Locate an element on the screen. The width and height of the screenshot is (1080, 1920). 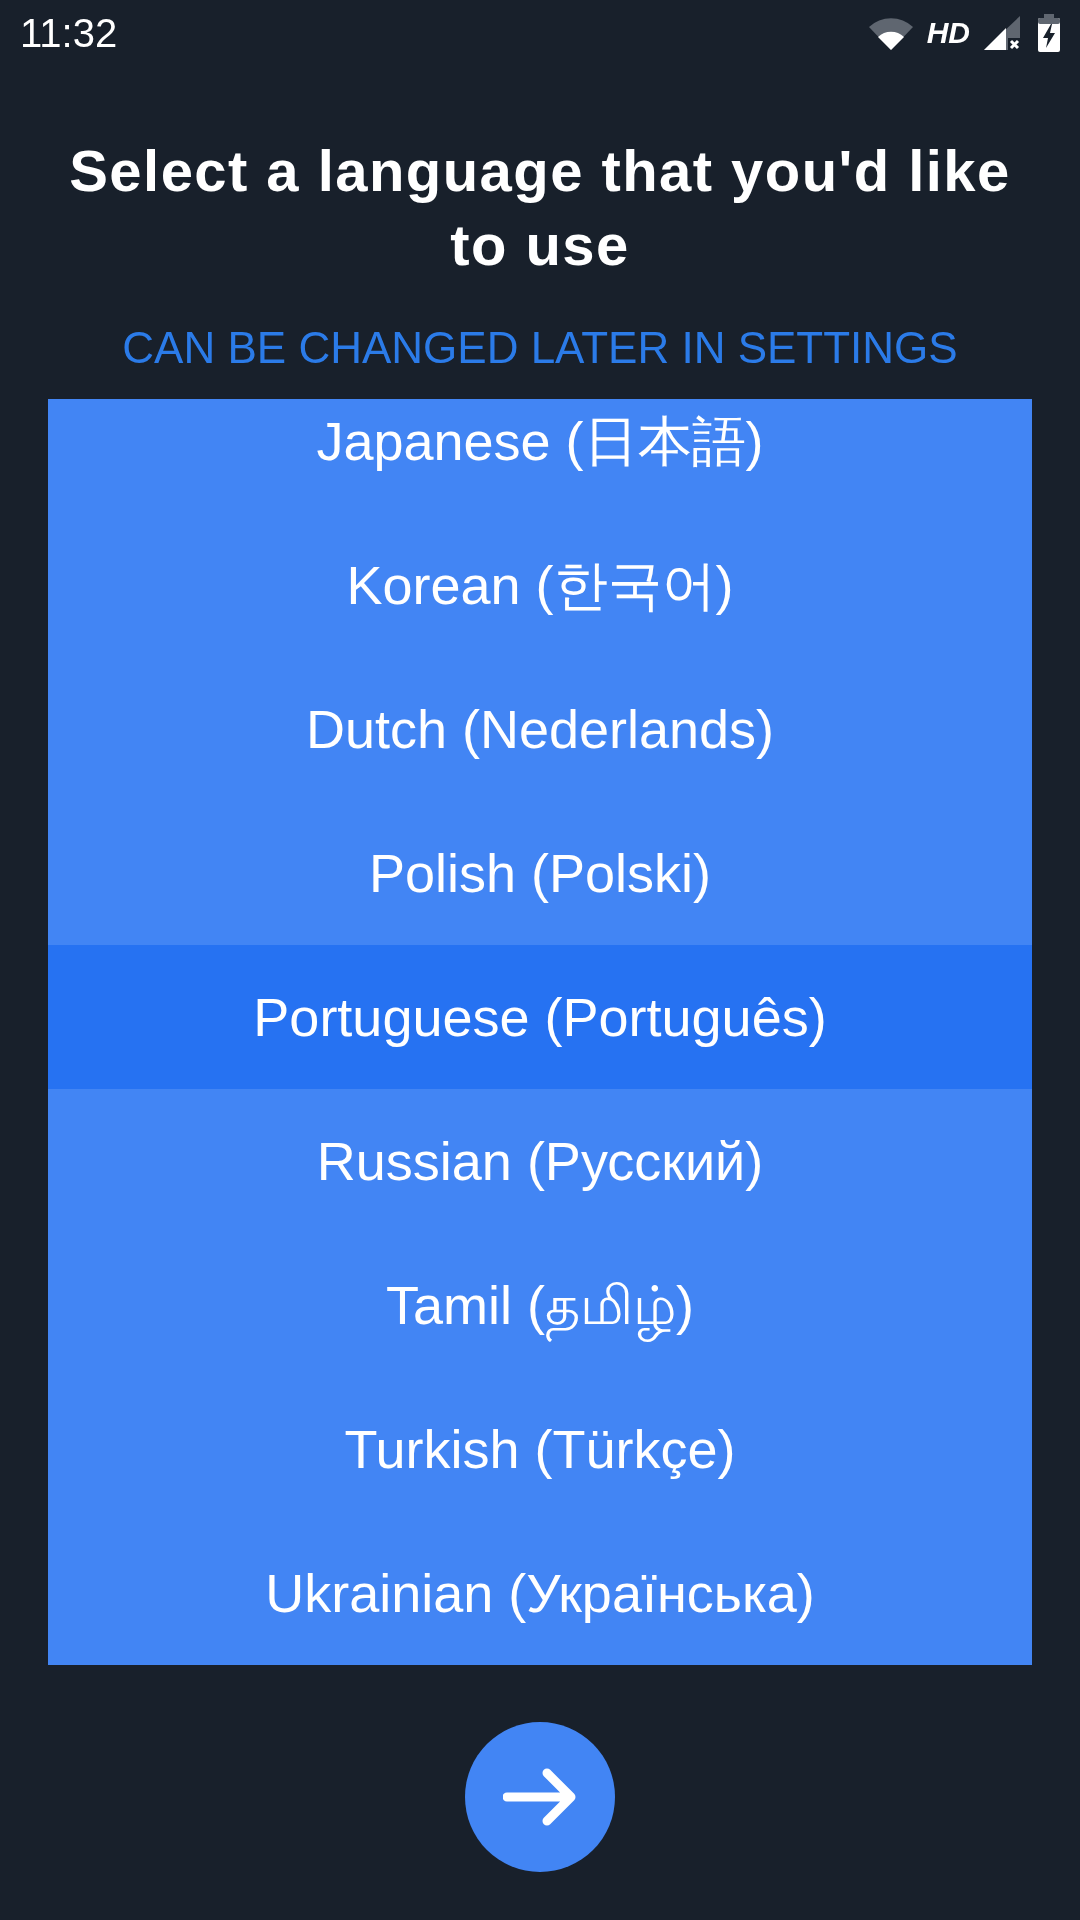
arrow-right-icon is located at coordinates (540, 1797).